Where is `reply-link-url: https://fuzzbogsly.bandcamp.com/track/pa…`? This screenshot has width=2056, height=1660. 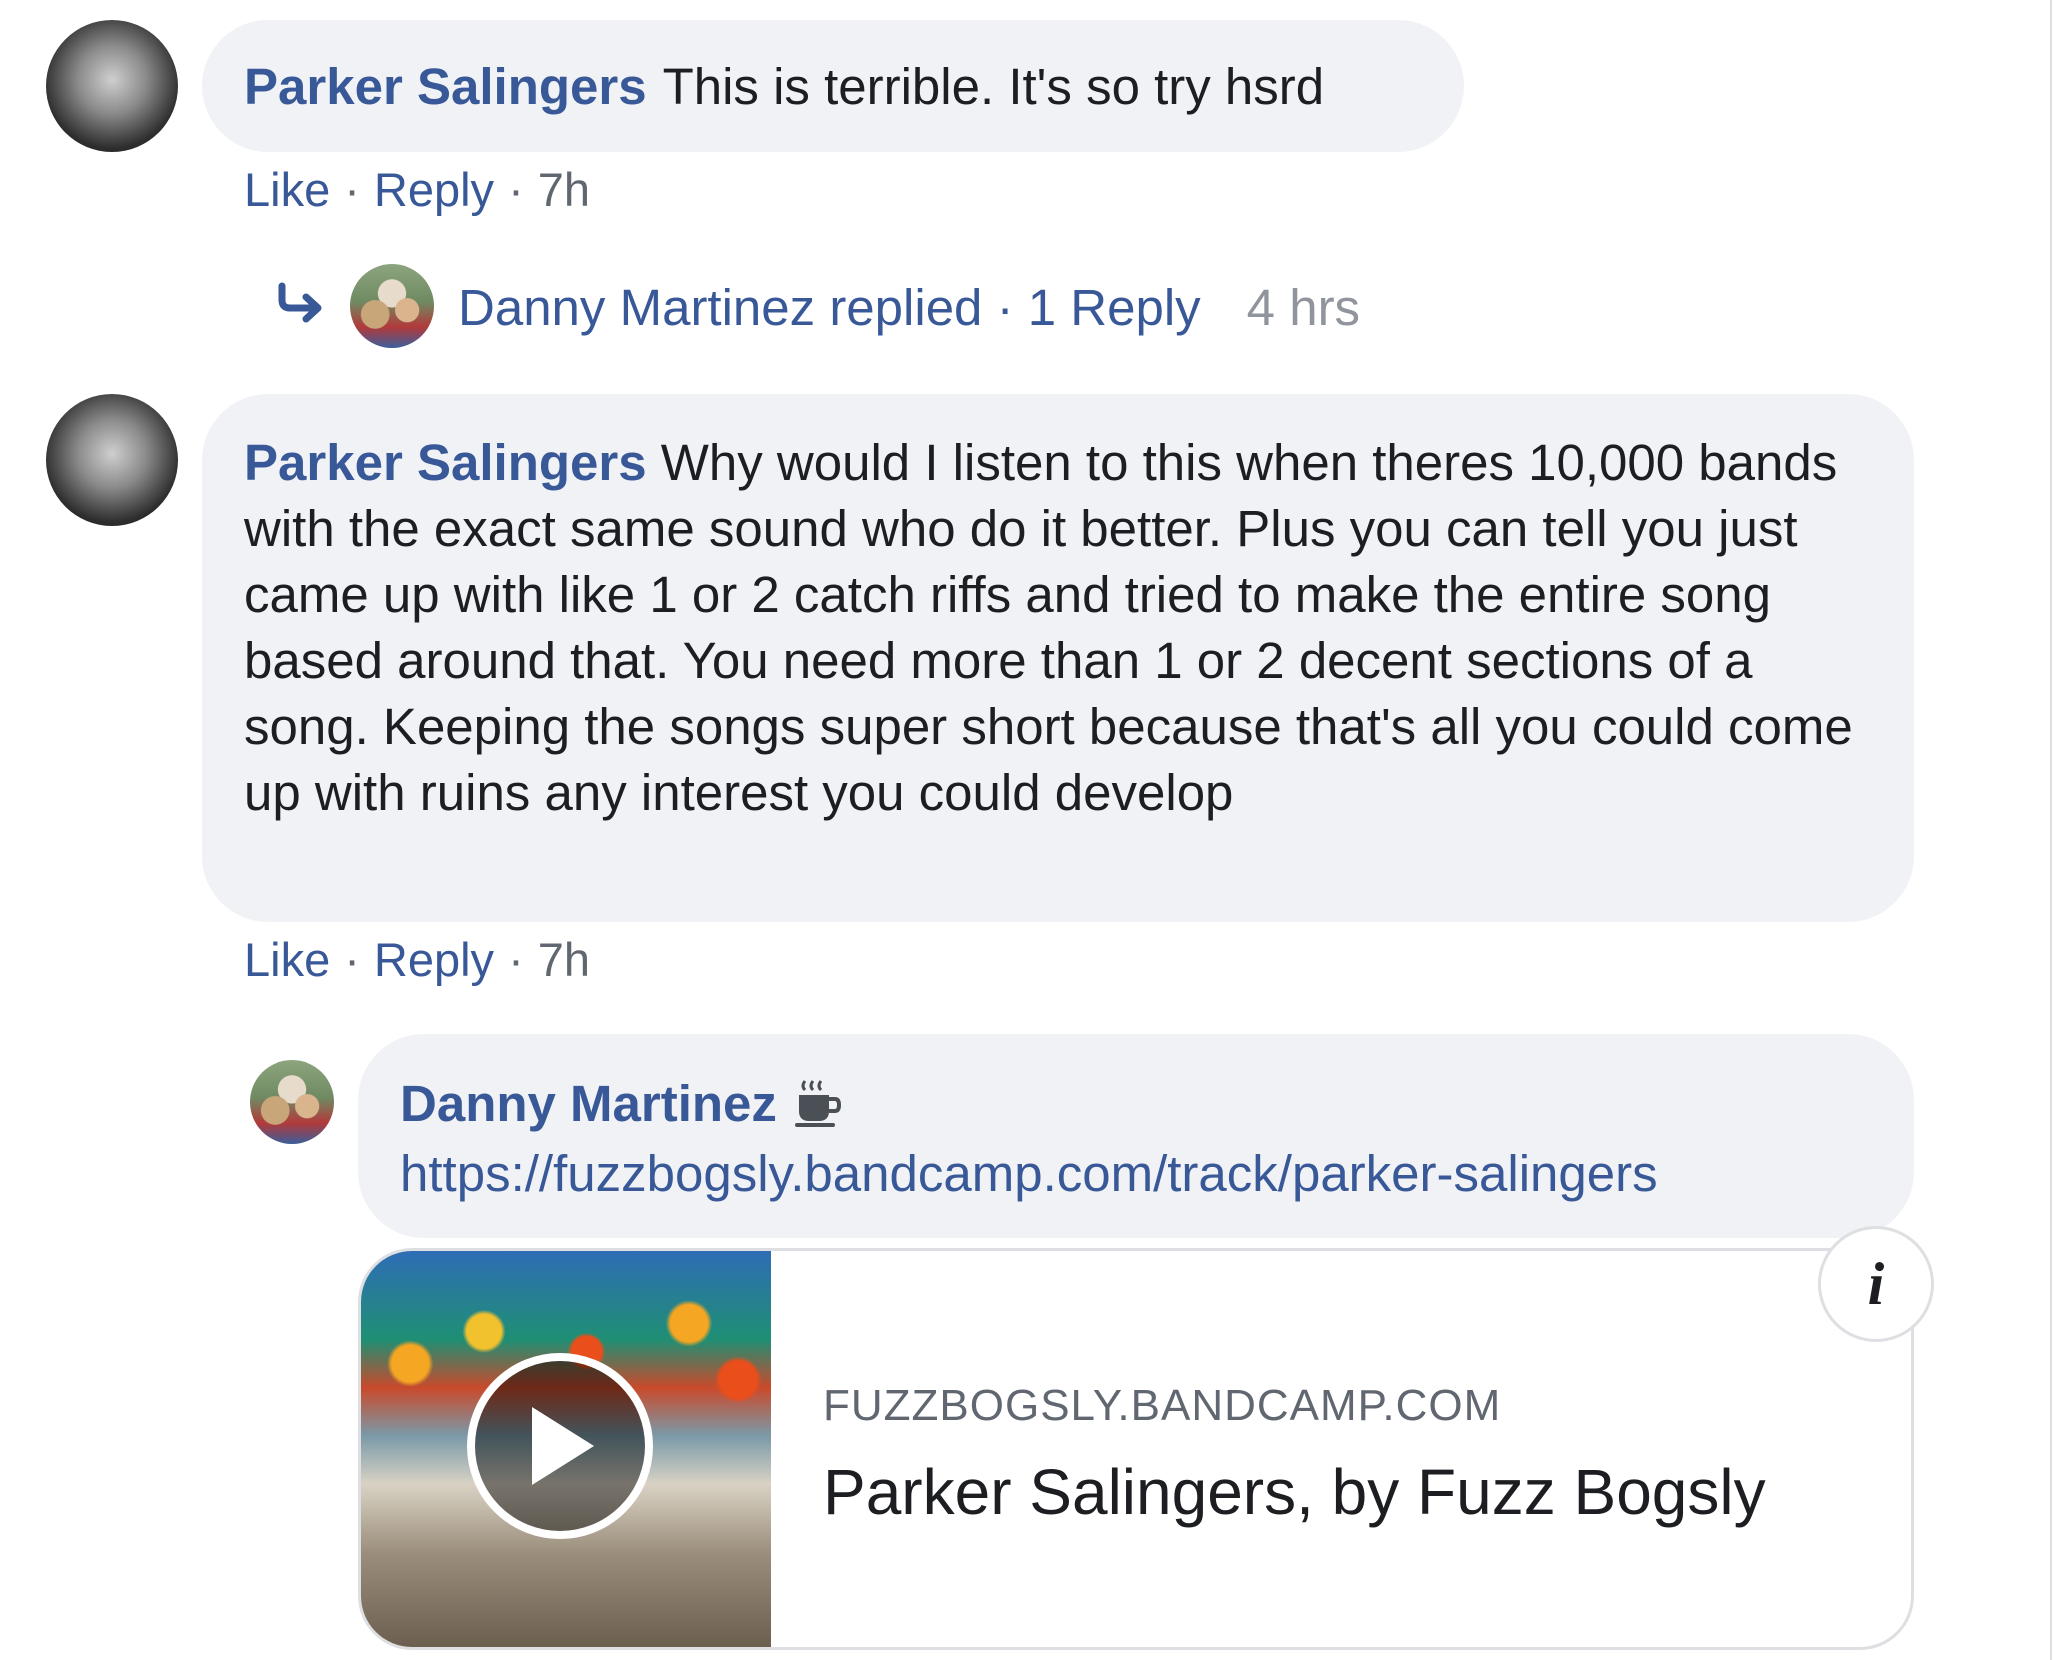 reply-link-url: https://fuzzbogsly.bandcamp.com/track/pa… is located at coordinates (1136, 1173).